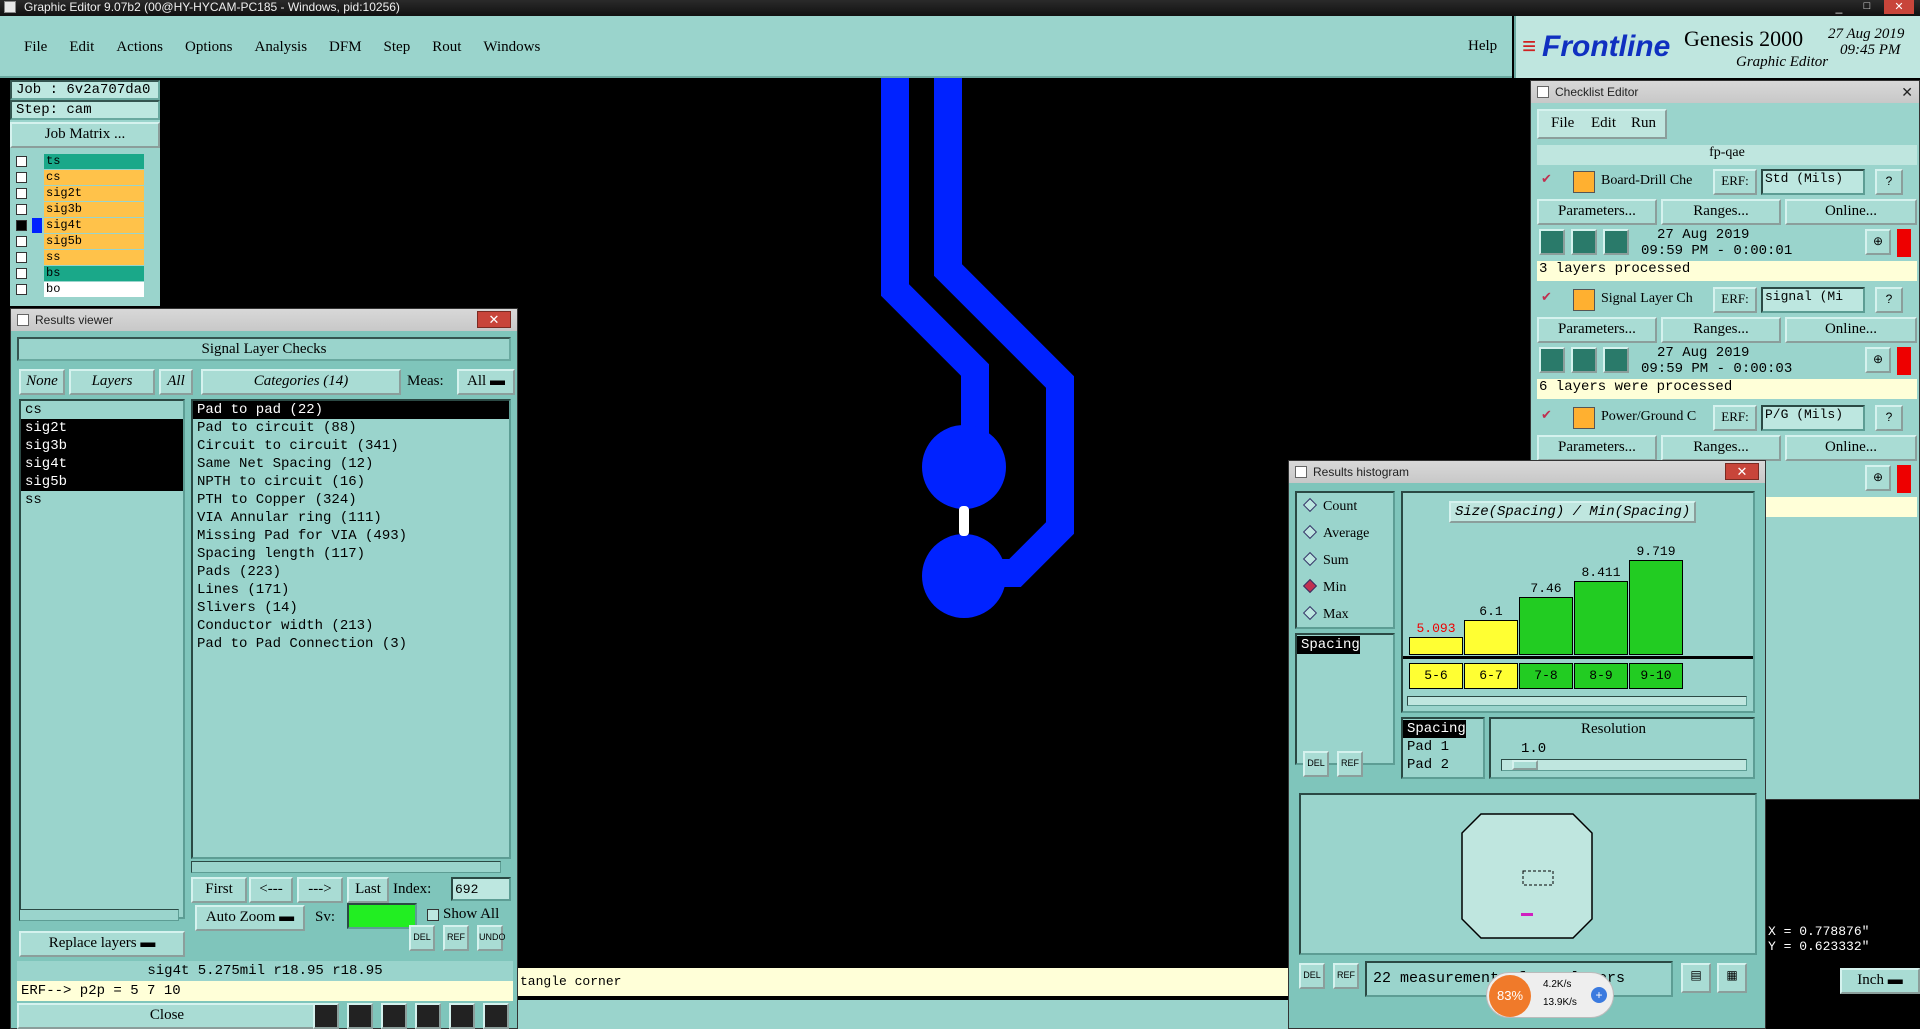  Describe the element at coordinates (102, 659) in the screenshot. I see `layer-select-list: cs sig2t sig3b sig4t sig5b ss` at that location.